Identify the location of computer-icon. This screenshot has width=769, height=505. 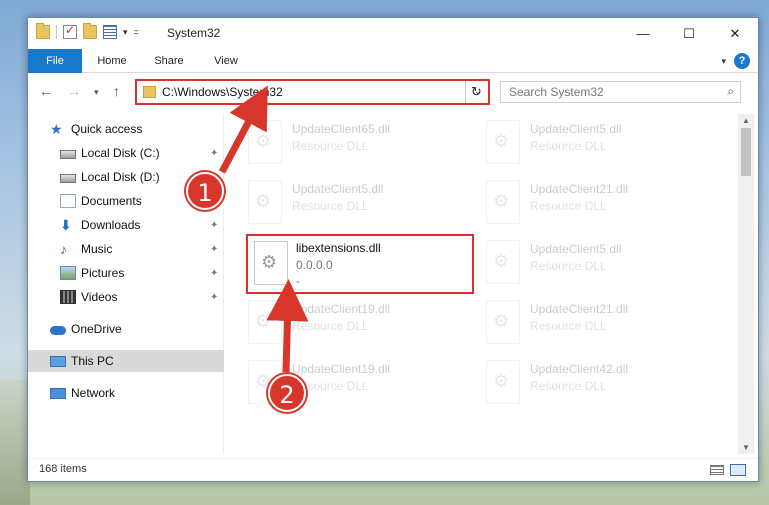
(58, 361).